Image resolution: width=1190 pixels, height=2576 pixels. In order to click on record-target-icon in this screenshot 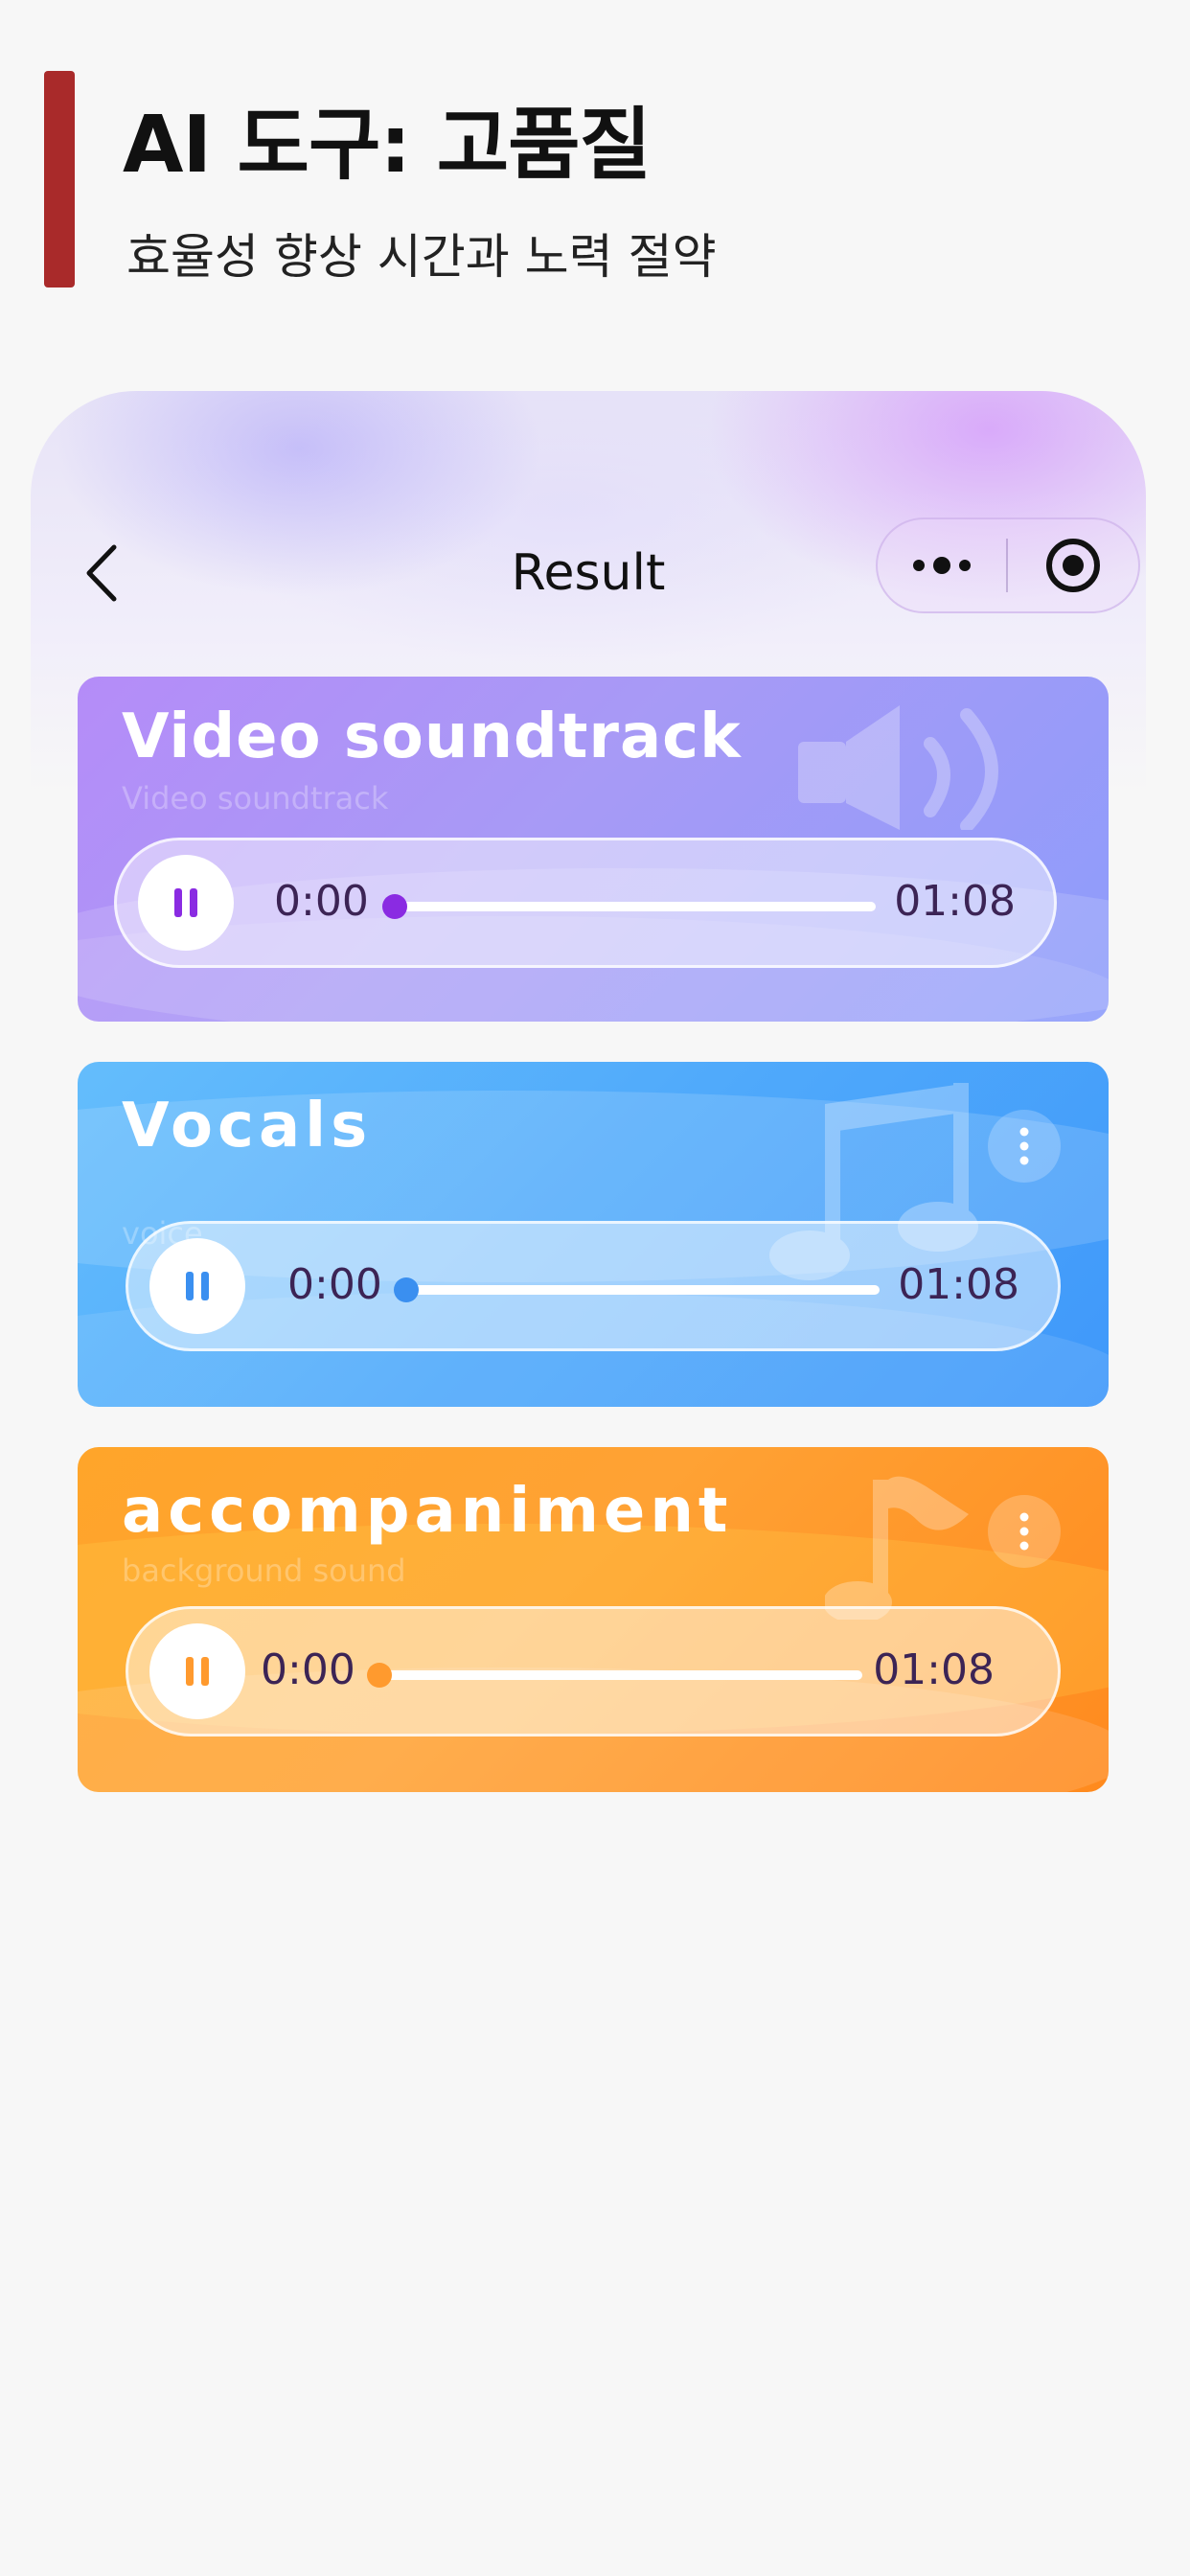, I will do `click(1073, 565)`.